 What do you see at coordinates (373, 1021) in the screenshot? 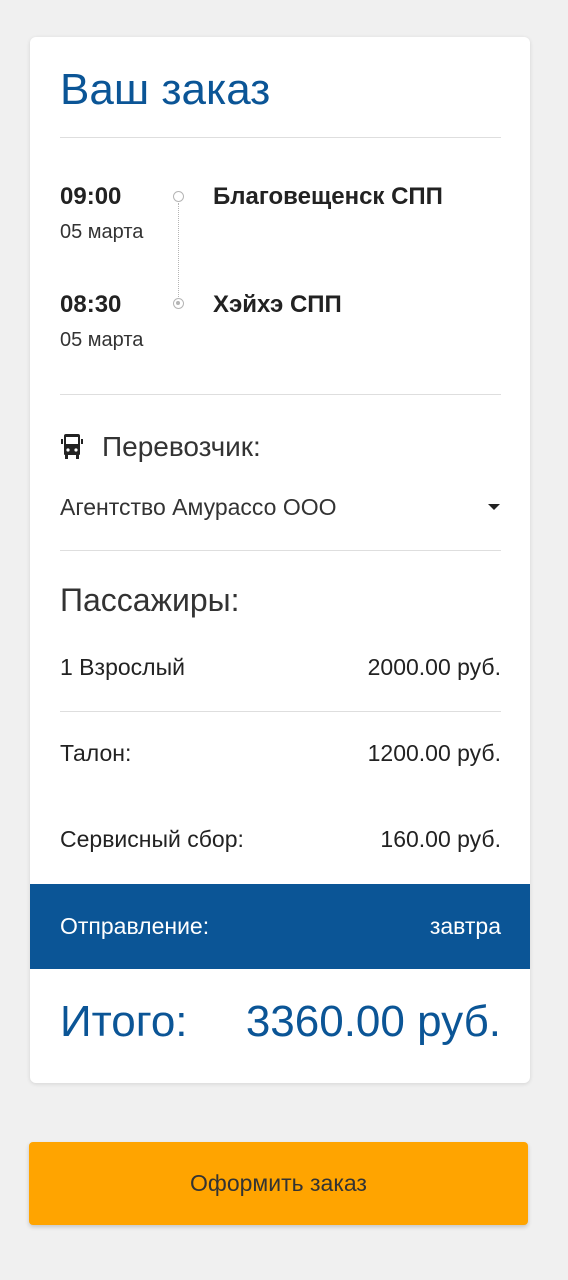
I see `total-value: 3360.00 руб.` at bounding box center [373, 1021].